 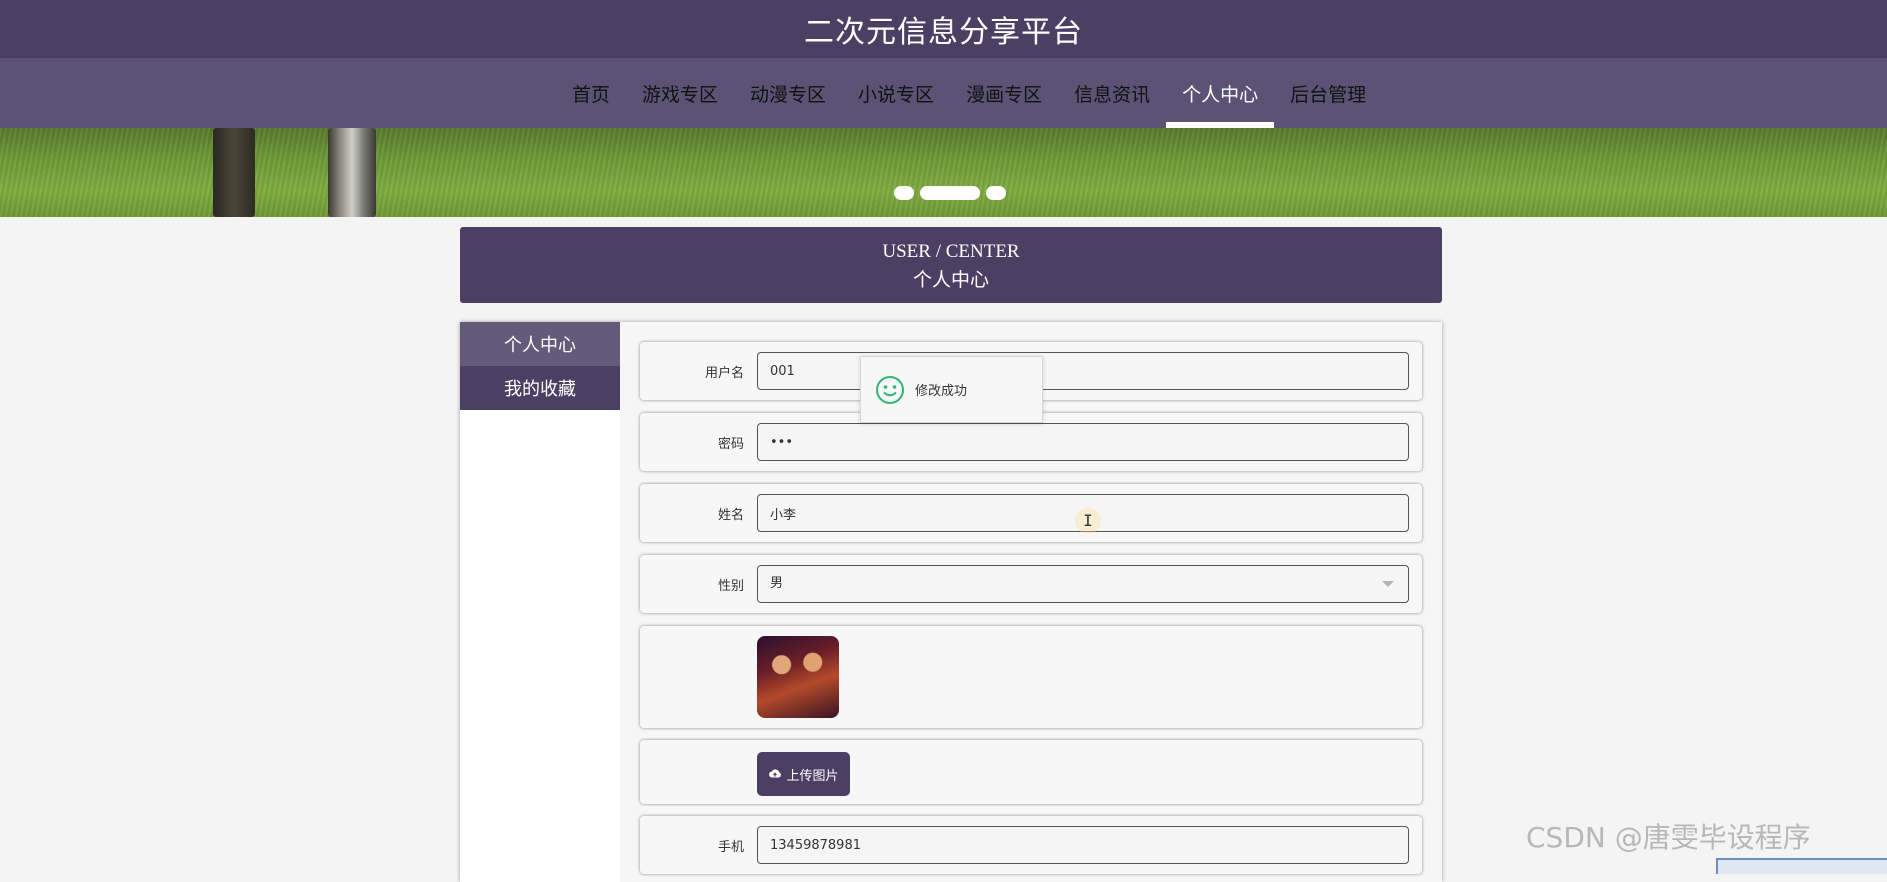 What do you see at coordinates (730, 515) in the screenshot?
I see `name-label: 姓名` at bounding box center [730, 515].